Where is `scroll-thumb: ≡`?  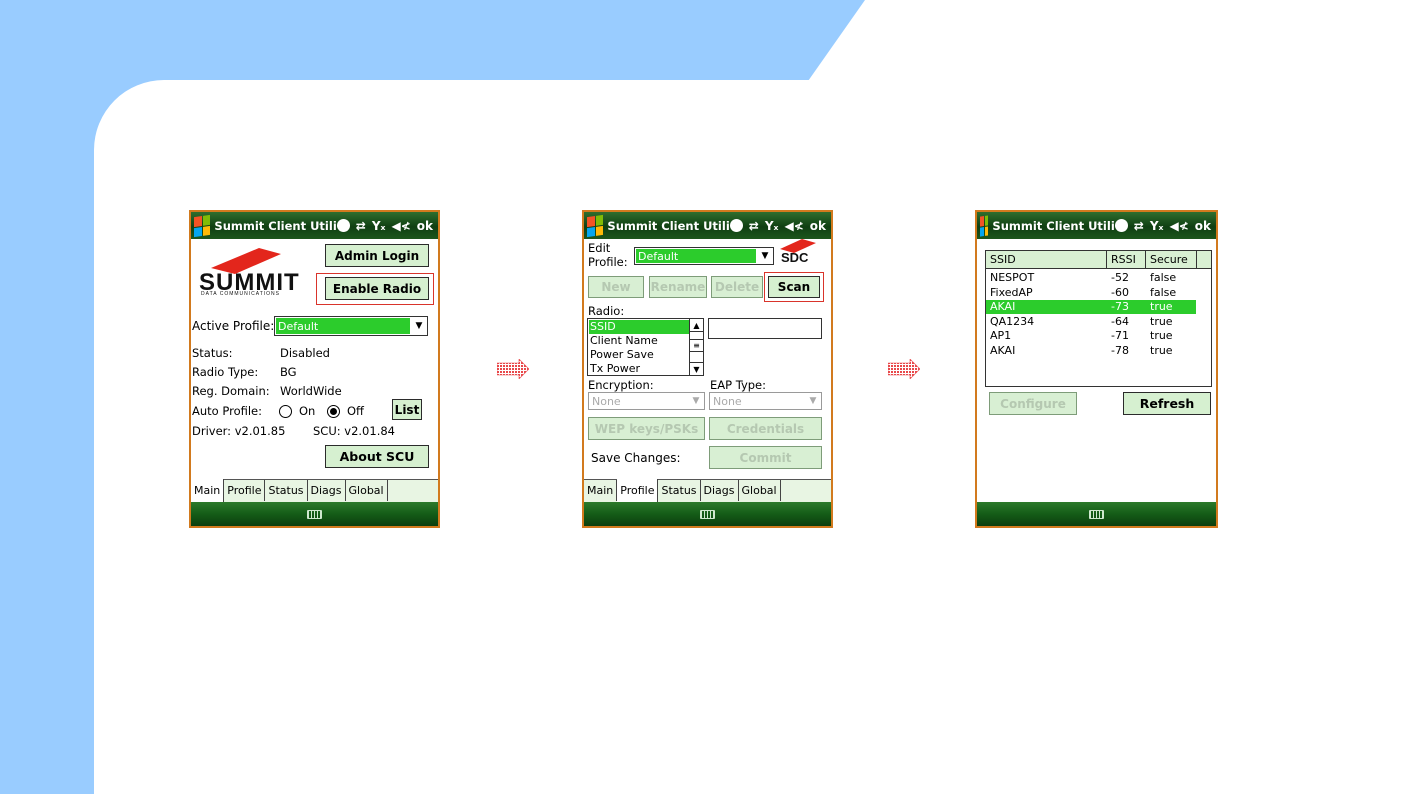 scroll-thumb: ≡ is located at coordinates (696, 345).